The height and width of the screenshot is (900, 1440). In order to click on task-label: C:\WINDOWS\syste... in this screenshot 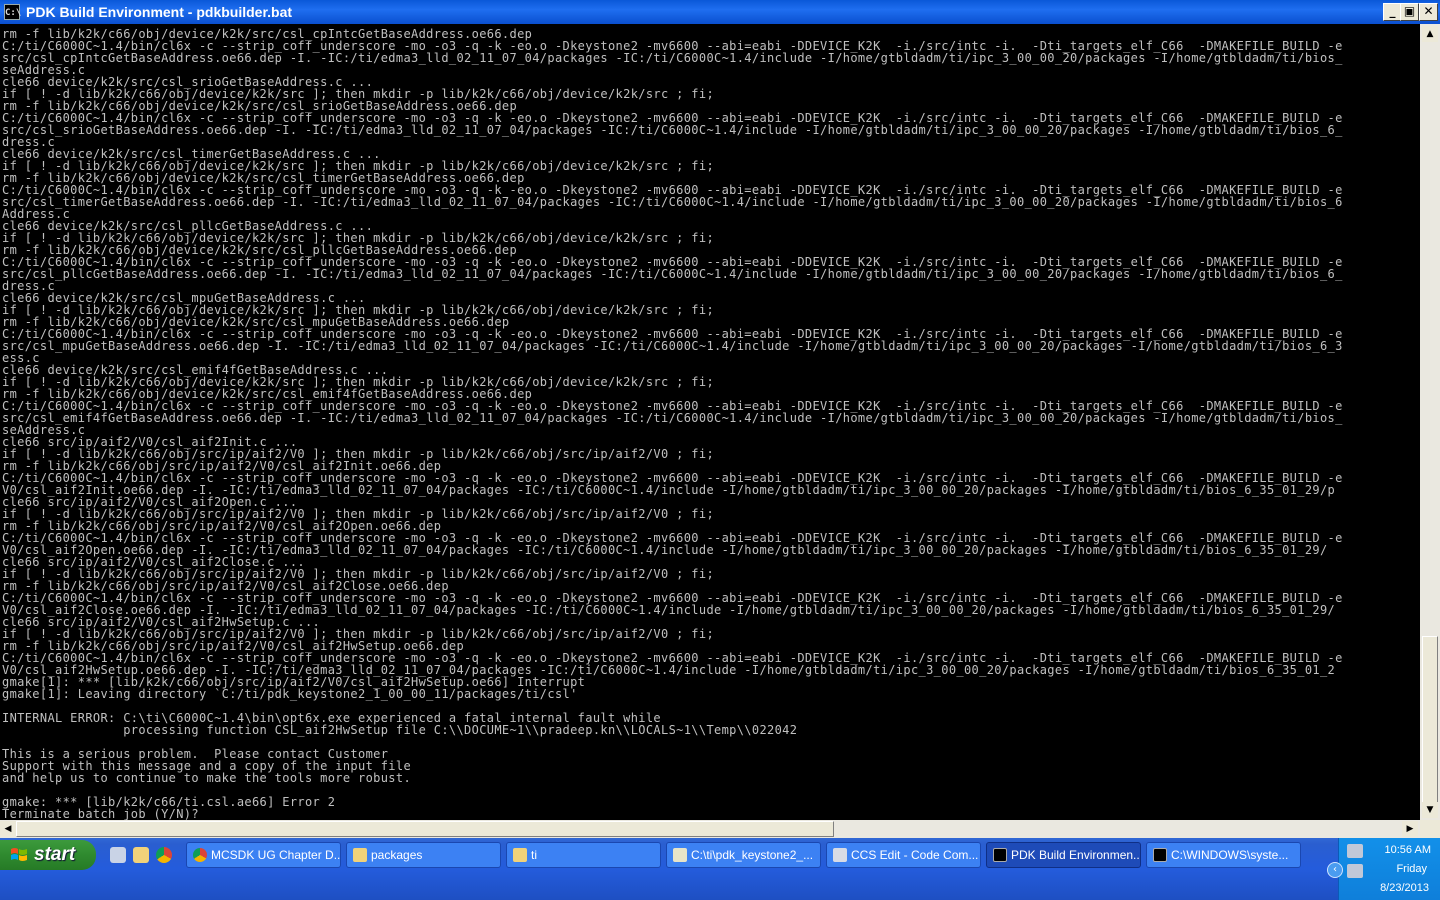, I will do `click(1230, 855)`.